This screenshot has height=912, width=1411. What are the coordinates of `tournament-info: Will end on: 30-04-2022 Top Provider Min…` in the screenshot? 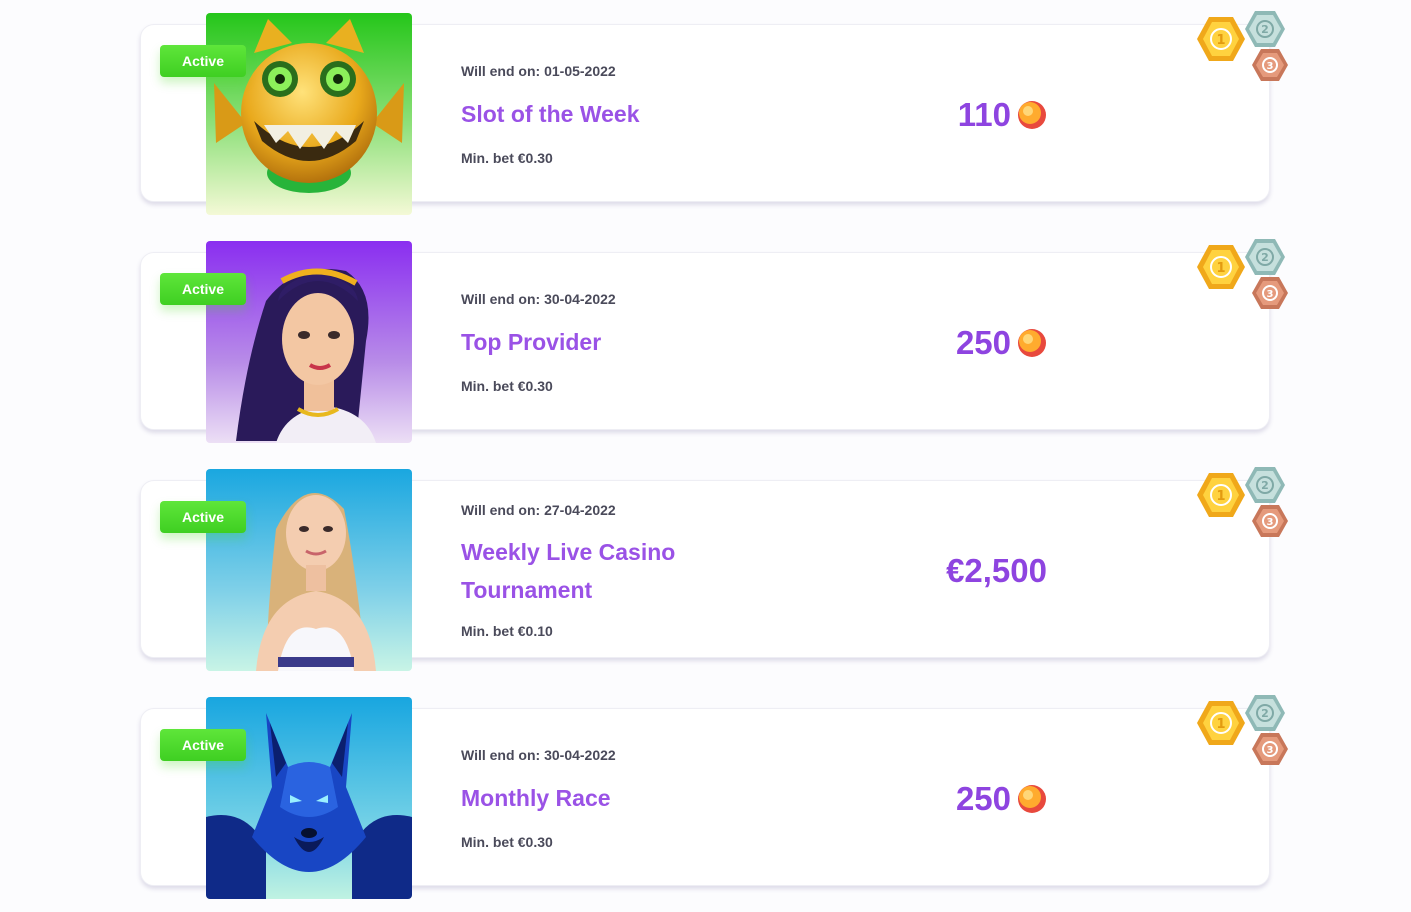 It's located at (641, 342).